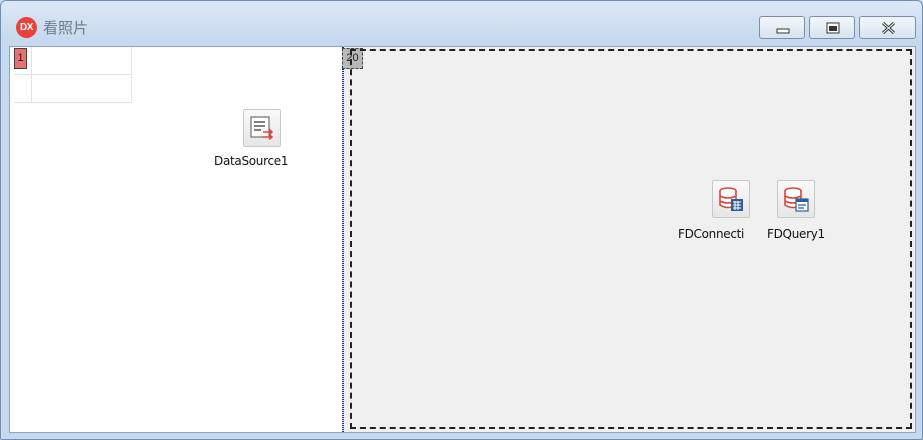 The width and height of the screenshot is (923, 440). I want to click on restore-button, so click(832, 27).